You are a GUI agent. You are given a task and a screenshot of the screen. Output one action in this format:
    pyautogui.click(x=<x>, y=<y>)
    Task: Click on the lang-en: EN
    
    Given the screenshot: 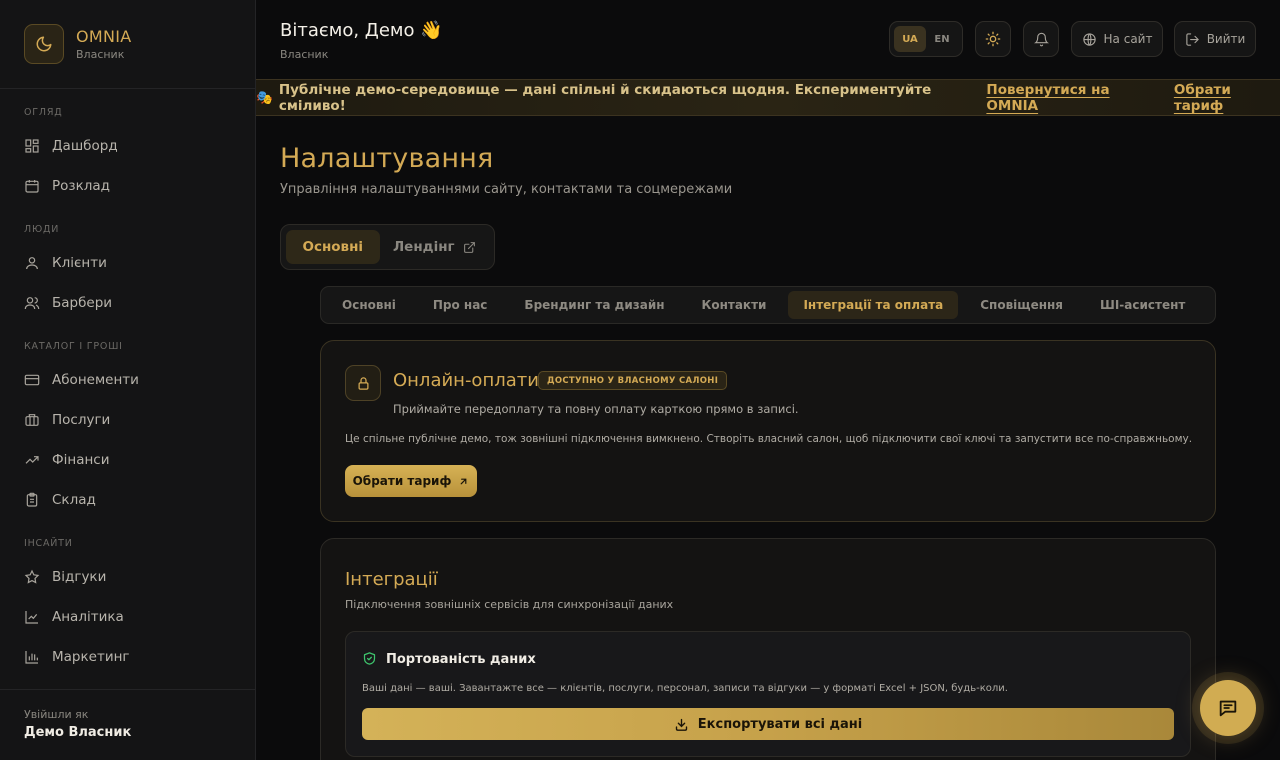 What is the action you would take?
    pyautogui.click(x=942, y=39)
    